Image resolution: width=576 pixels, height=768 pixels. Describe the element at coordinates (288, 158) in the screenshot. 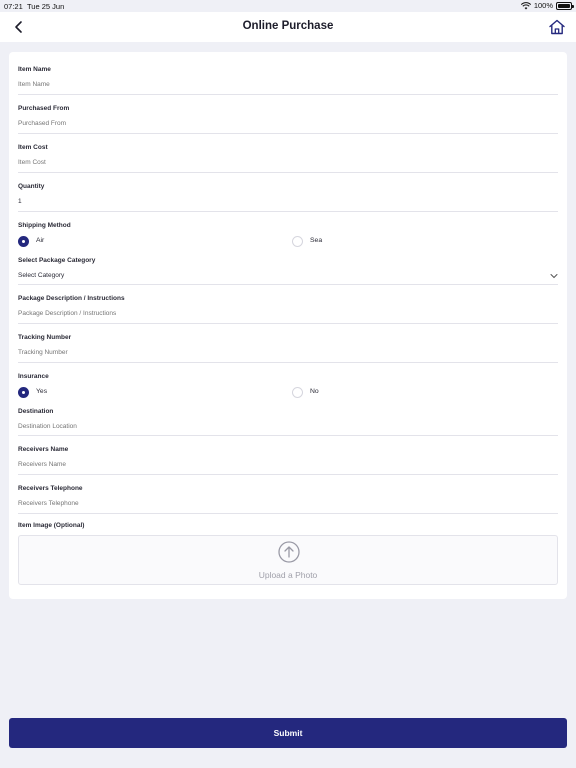

I see `item-cost-field: Item Cost` at that location.